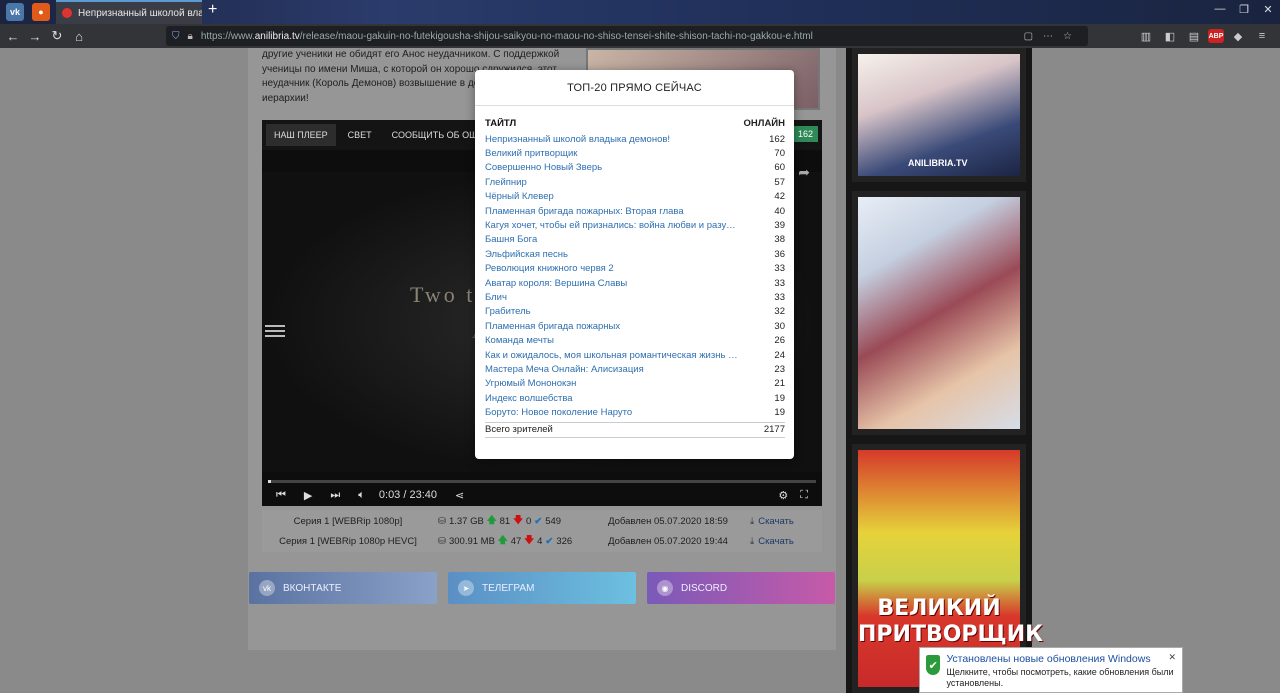  Describe the element at coordinates (459, 495) in the screenshot. I see `share-icon: ⋖` at that location.